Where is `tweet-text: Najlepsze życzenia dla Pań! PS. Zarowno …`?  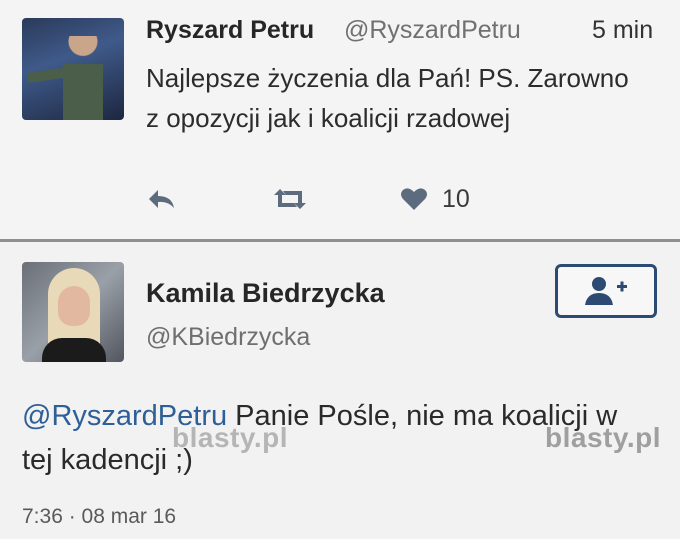 tweet-text: Najlepsze życzenia dla Pań! PS. Zarowno … is located at coordinates (387, 98).